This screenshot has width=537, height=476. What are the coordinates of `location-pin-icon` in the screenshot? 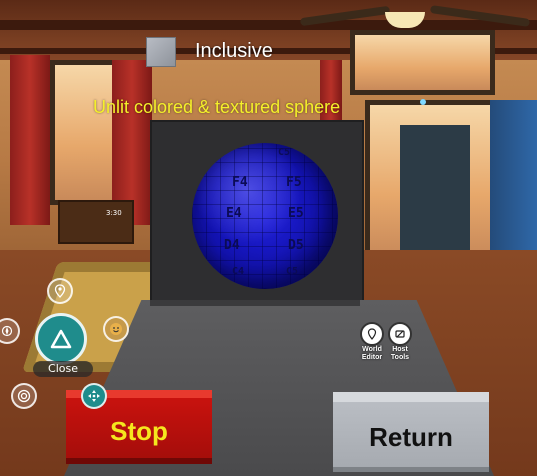 It's located at (60, 291).